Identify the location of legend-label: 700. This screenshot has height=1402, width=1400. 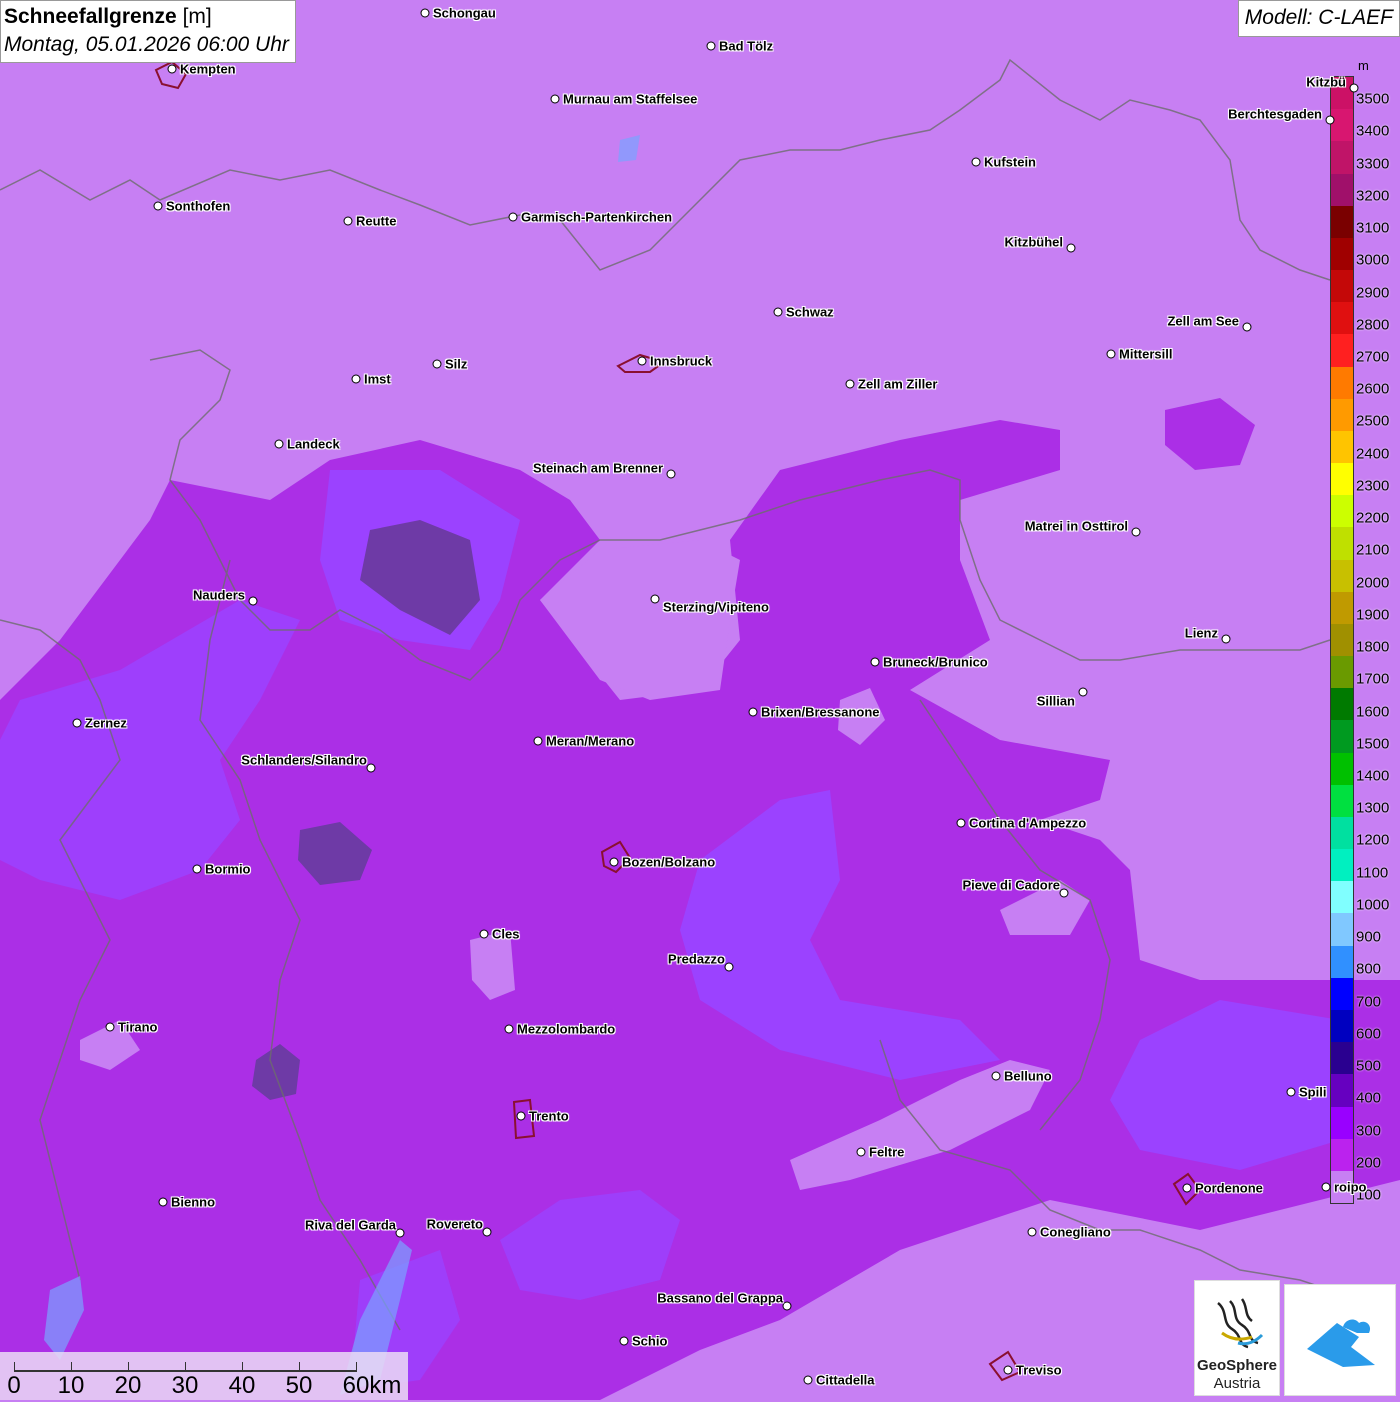
(1369, 1002).